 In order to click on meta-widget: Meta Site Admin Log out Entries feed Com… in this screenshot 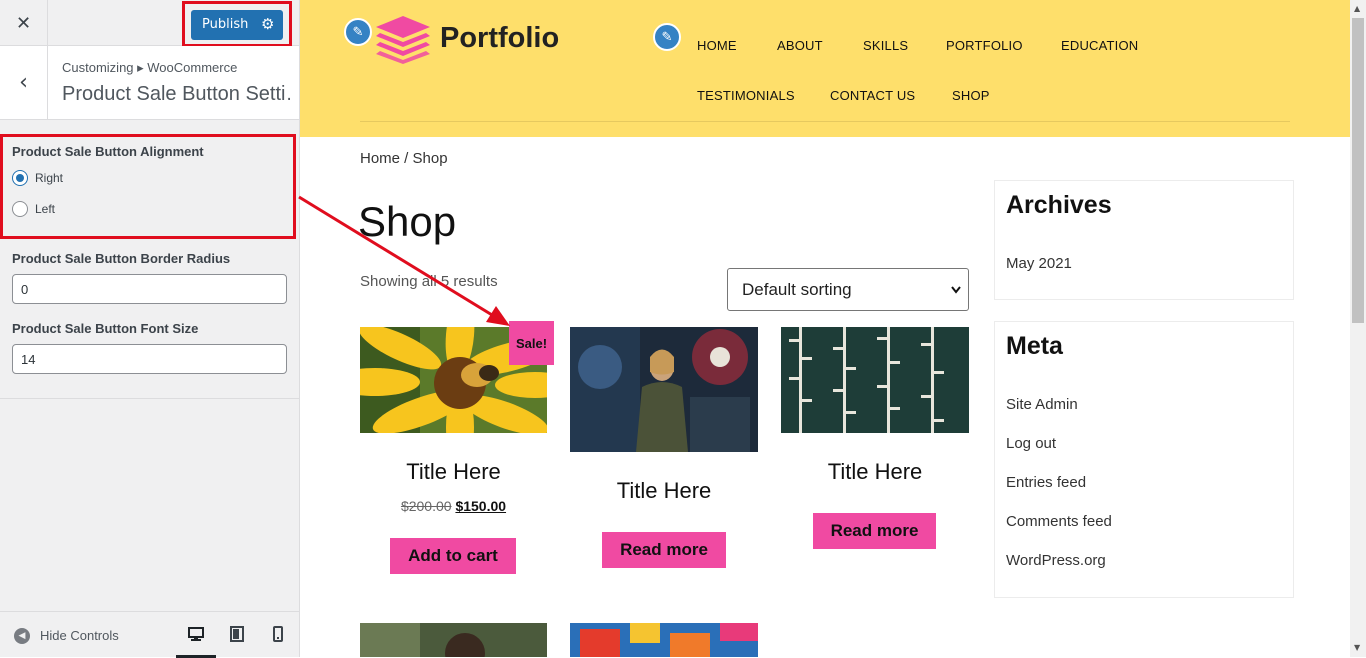, I will do `click(1144, 459)`.